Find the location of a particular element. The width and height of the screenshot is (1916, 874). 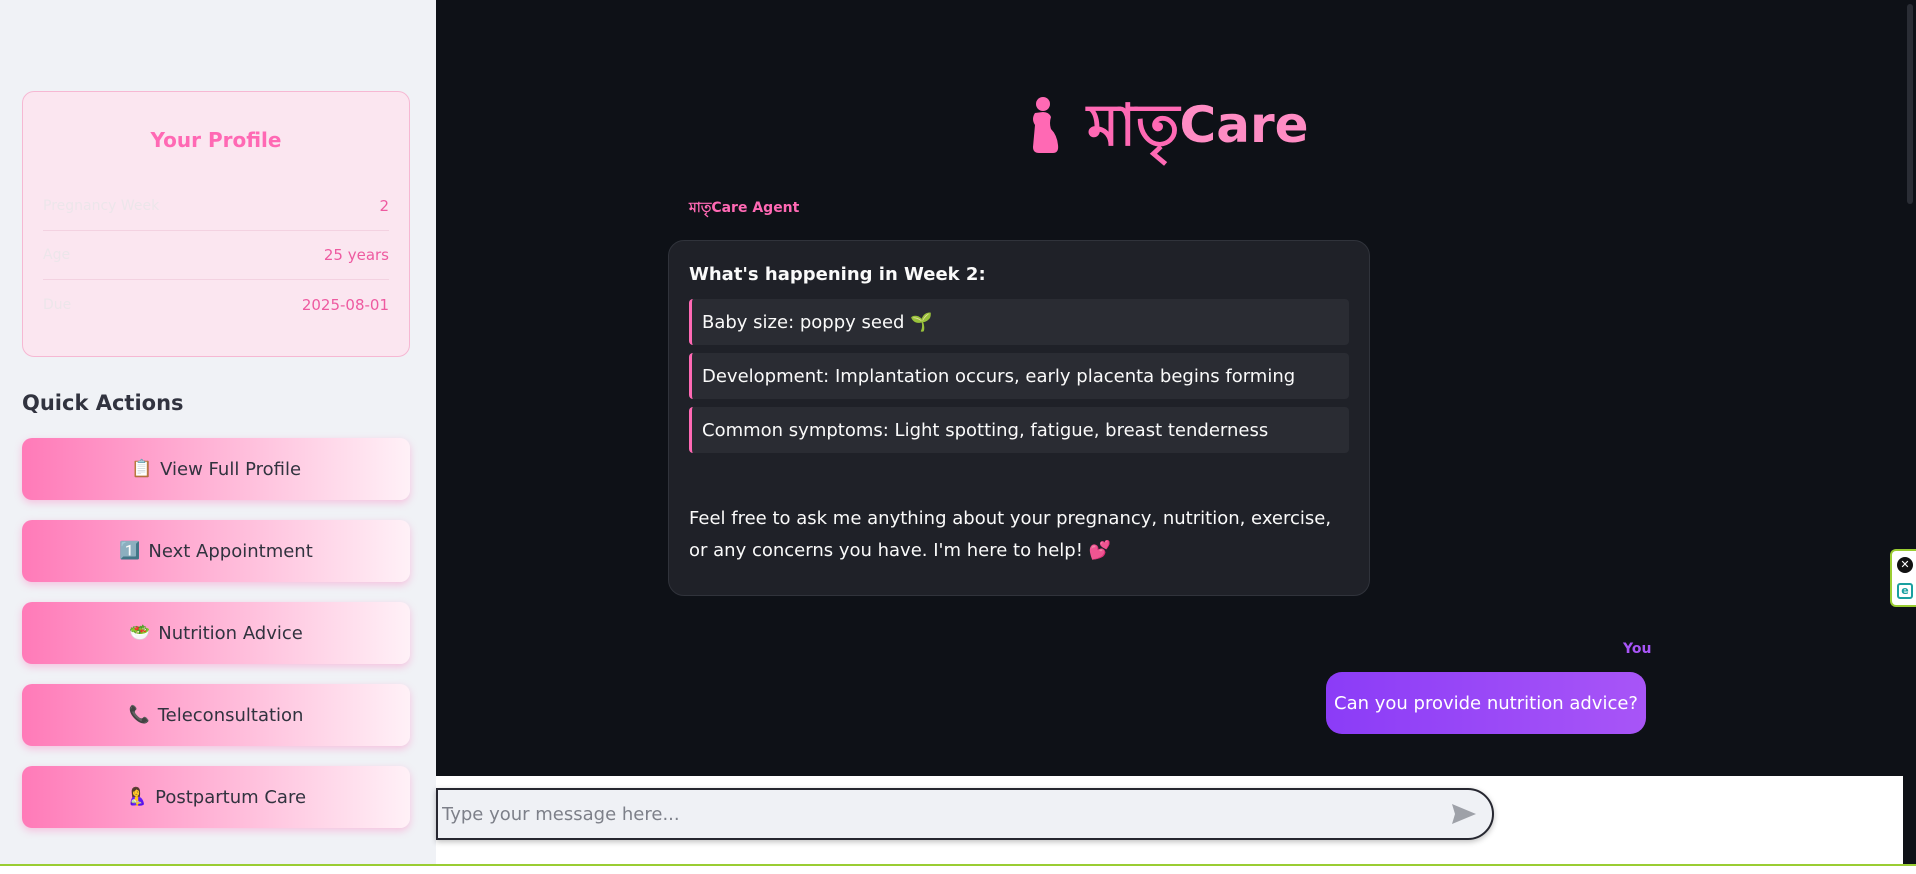

clipboard-icon: 📋 is located at coordinates (141, 469).